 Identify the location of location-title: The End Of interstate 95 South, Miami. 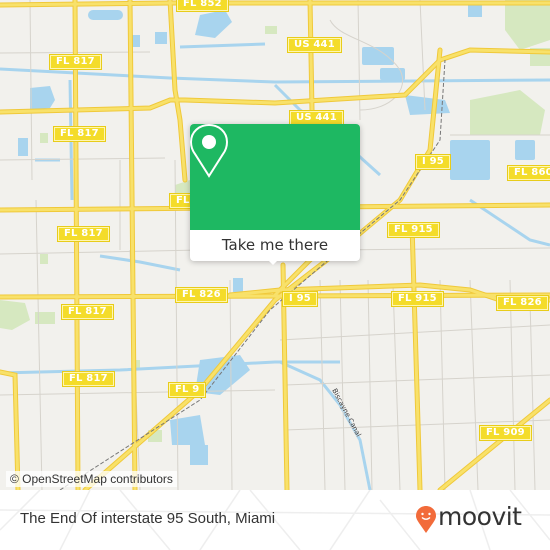
(148, 518).